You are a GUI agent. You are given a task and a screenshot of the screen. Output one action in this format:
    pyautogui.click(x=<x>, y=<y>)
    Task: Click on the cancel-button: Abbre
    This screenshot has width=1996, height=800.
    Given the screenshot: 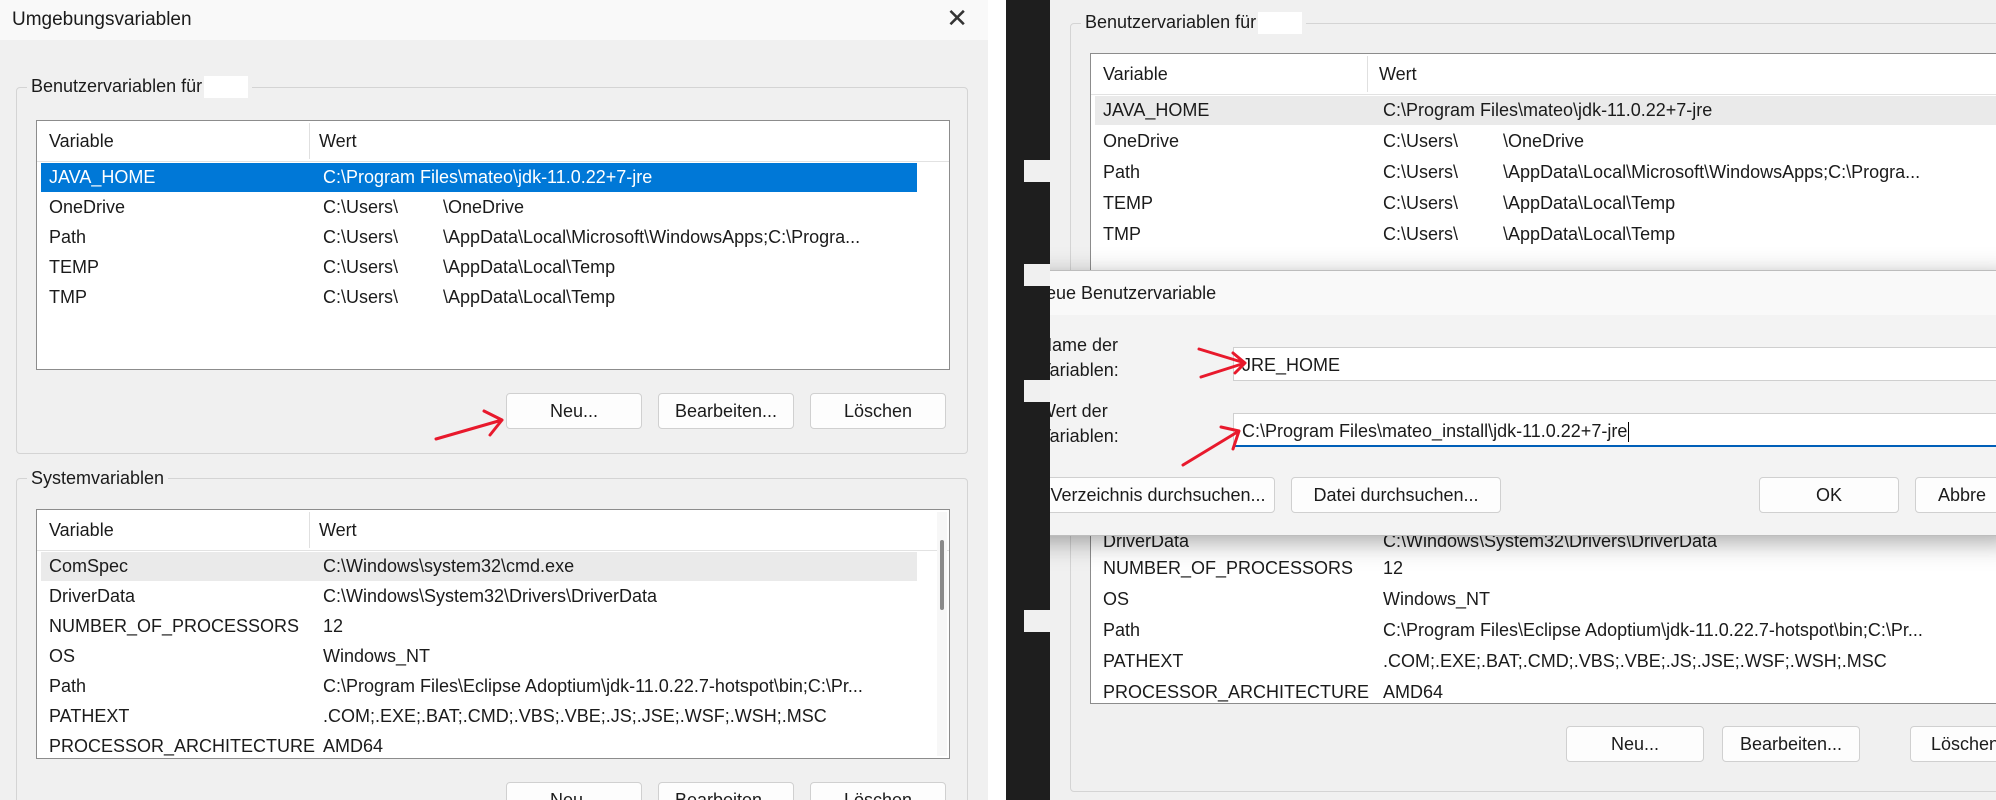 What is the action you would take?
    pyautogui.click(x=1955, y=495)
    